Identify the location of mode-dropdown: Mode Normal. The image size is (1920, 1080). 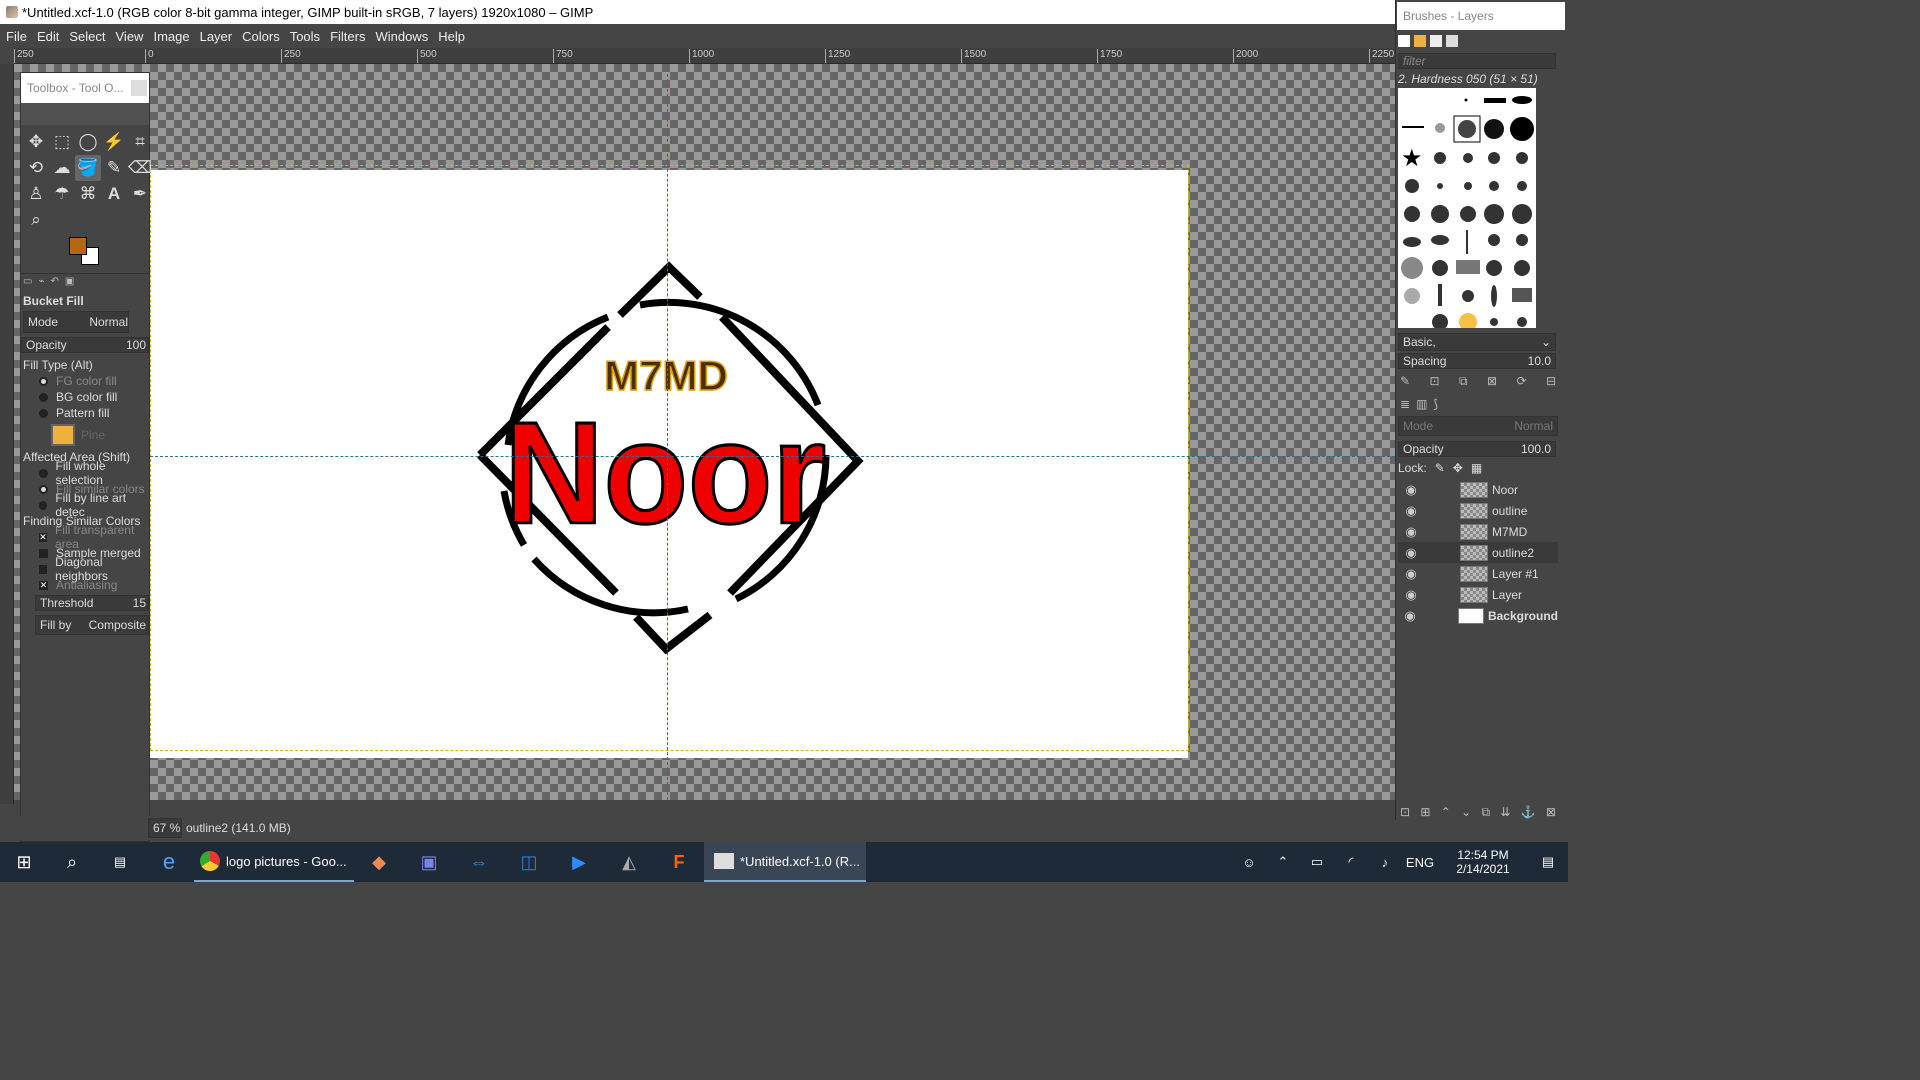
(76, 322).